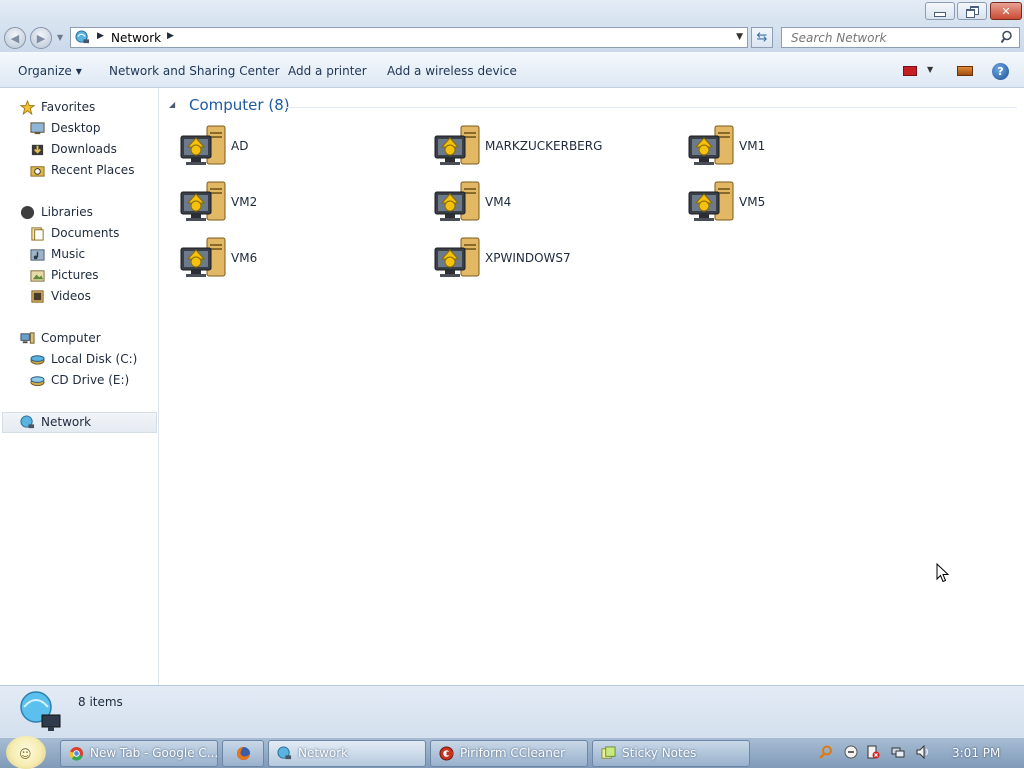  Describe the element at coordinates (27, 107) in the screenshot. I see `star-icon` at that location.